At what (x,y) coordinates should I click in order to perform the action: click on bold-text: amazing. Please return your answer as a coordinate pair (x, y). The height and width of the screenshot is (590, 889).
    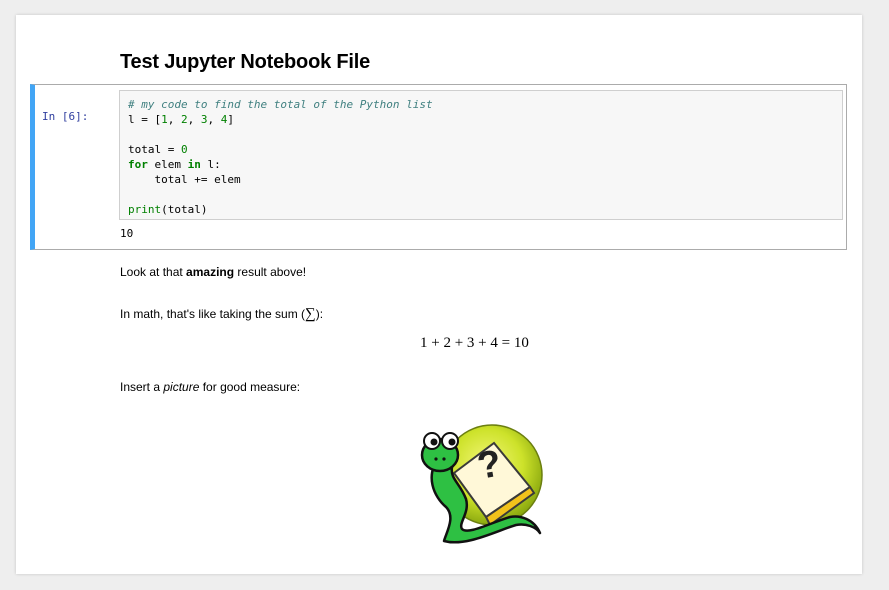
    Looking at the image, I should click on (210, 272).